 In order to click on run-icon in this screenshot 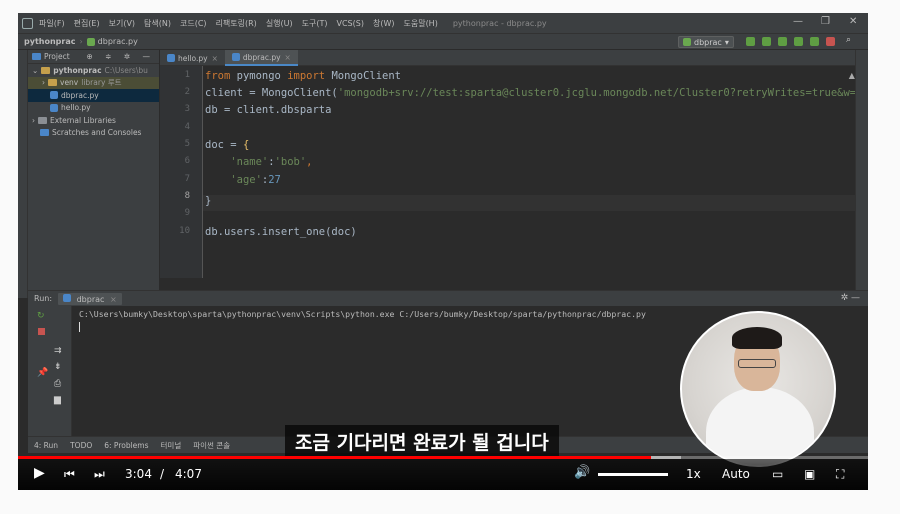, I will do `click(750, 41)`.